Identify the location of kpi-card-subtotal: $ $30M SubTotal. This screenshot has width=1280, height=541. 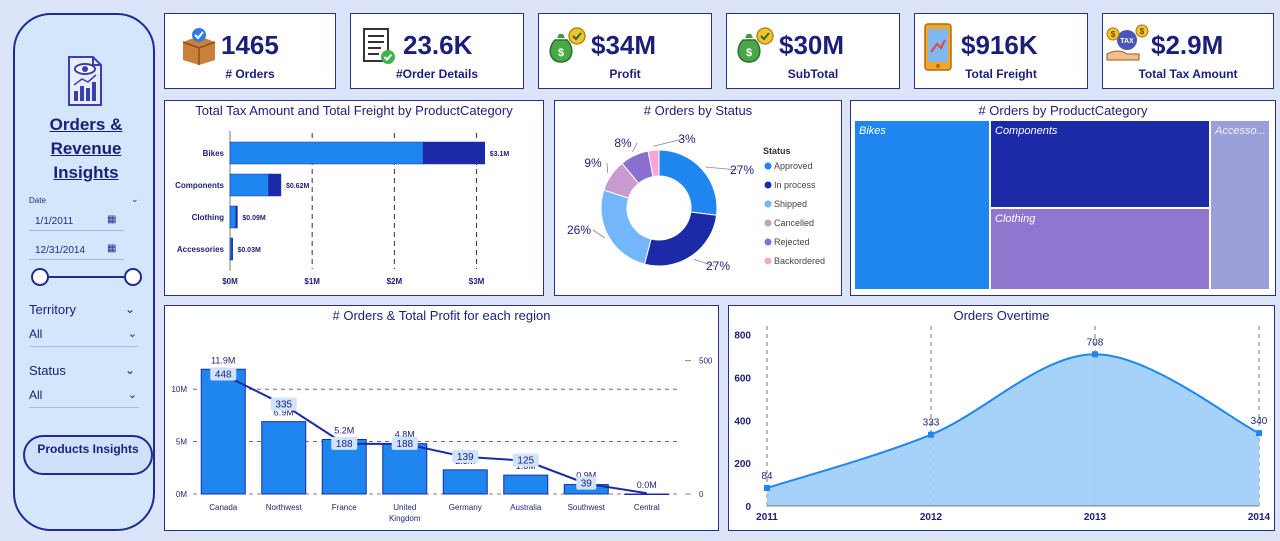
(813, 51).